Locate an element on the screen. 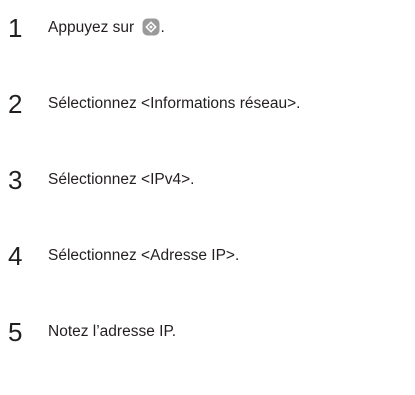 This screenshot has height=395, width=415. step-text-before-icon: Appuyez sur is located at coordinates (91, 27).